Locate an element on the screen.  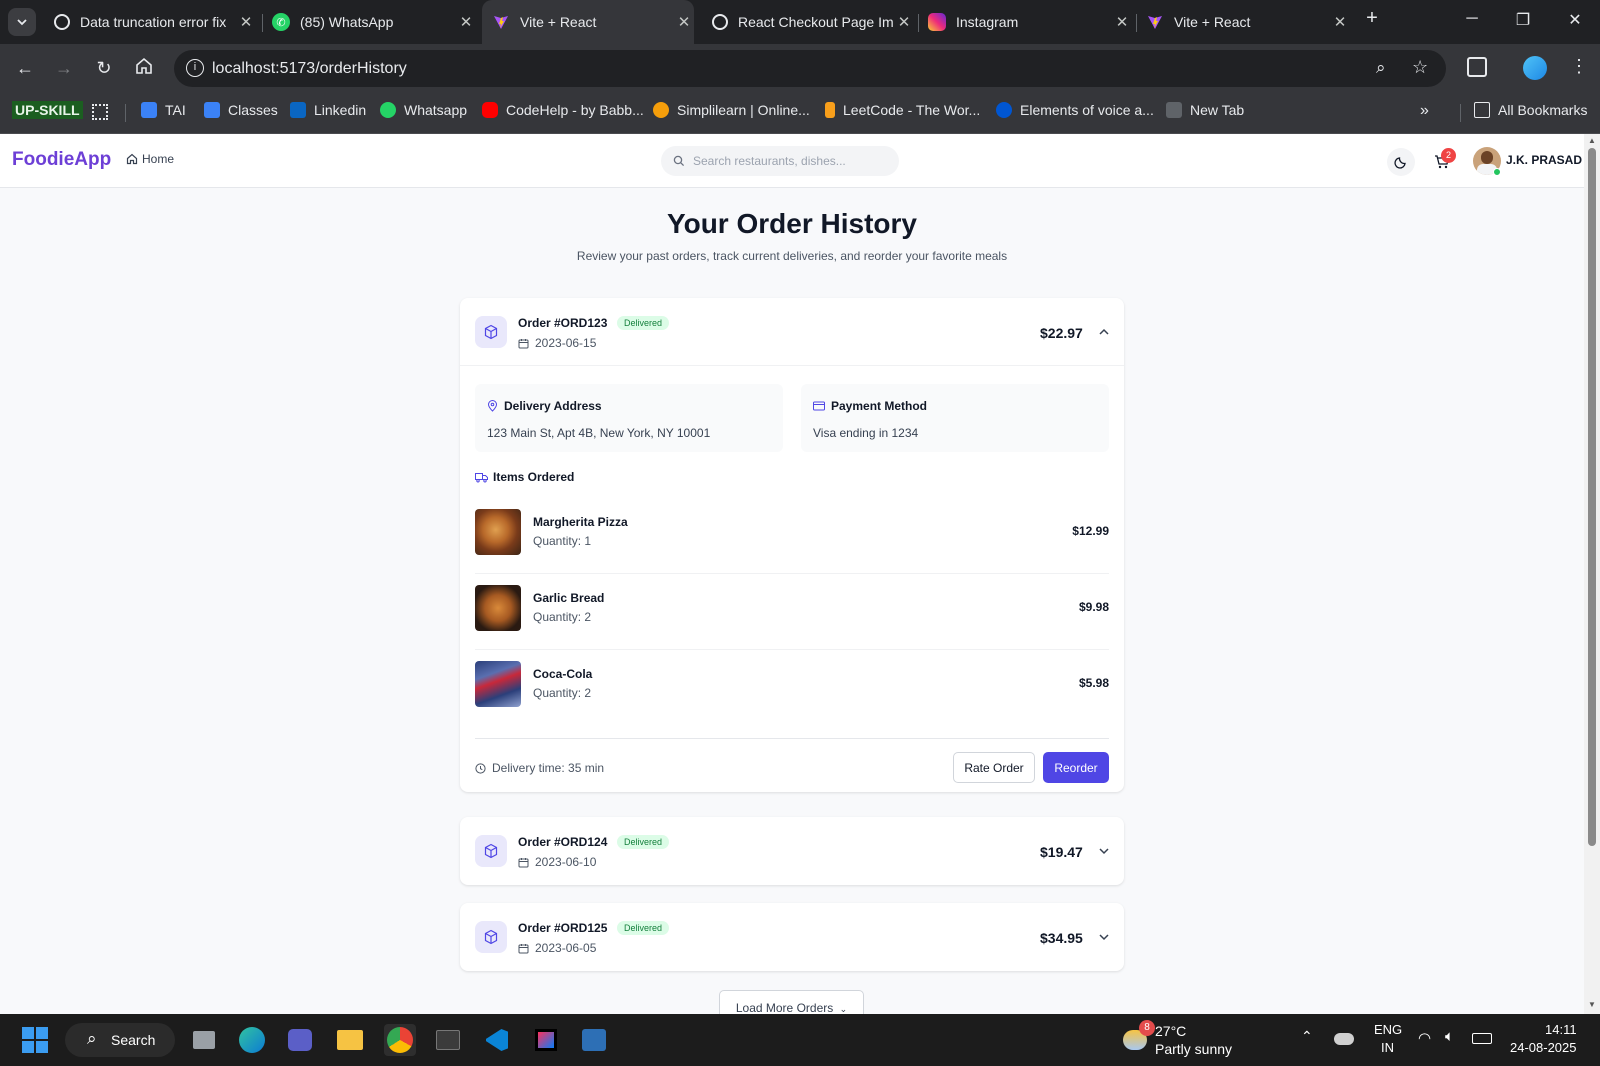
battery-icon is located at coordinates (1482, 1038).